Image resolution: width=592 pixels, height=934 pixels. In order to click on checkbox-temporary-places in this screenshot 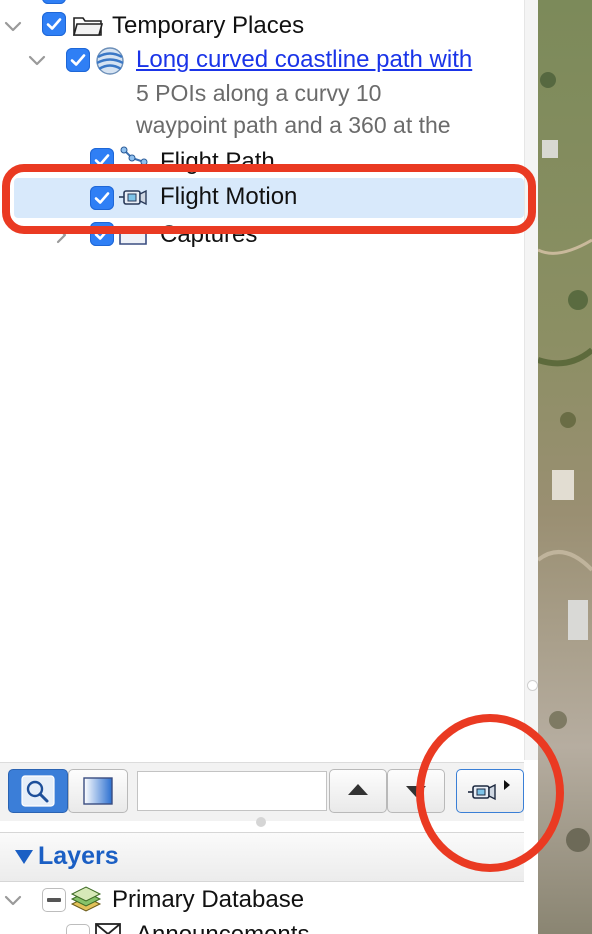, I will do `click(54, 24)`.